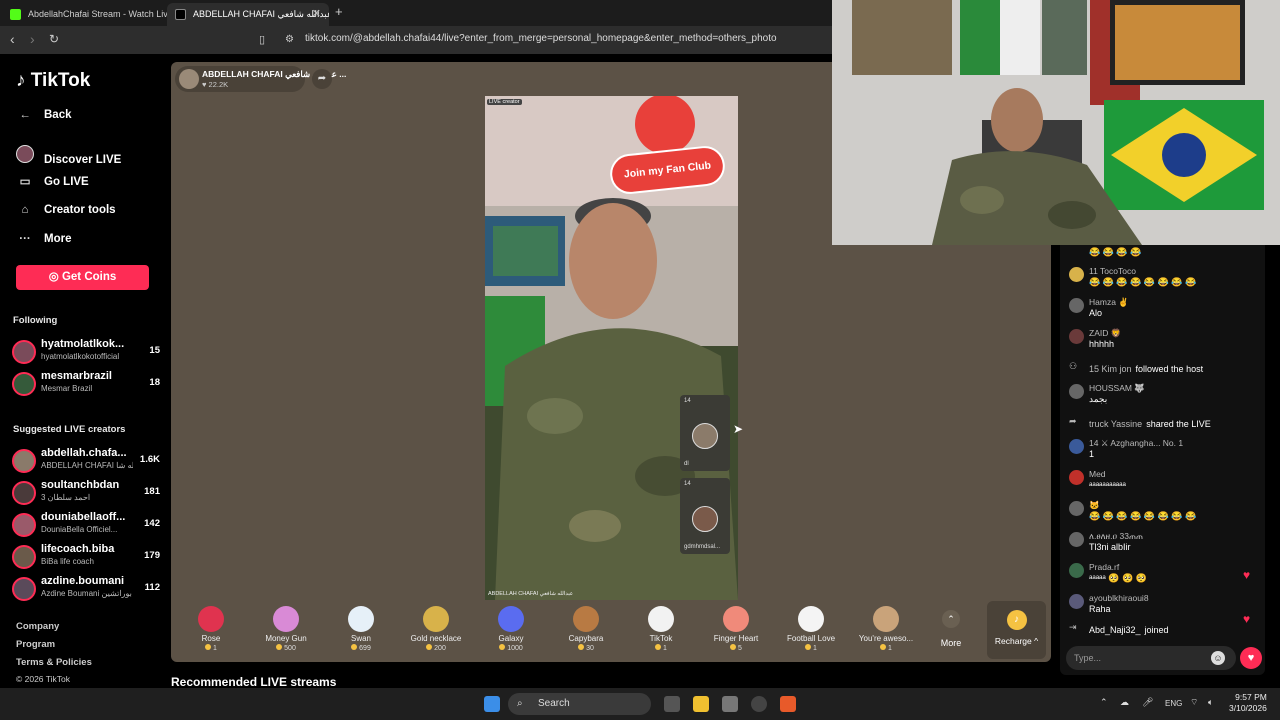 This screenshot has width=1280, height=720. Describe the element at coordinates (788, 704) in the screenshot. I see `brave-browser-icon` at that location.